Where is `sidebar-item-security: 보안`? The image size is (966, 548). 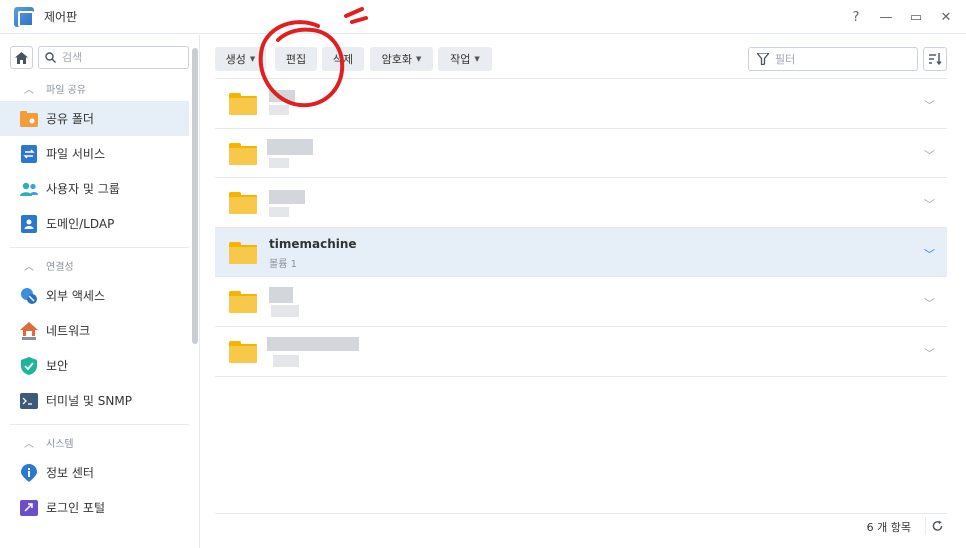 sidebar-item-security: 보안 is located at coordinates (94, 365).